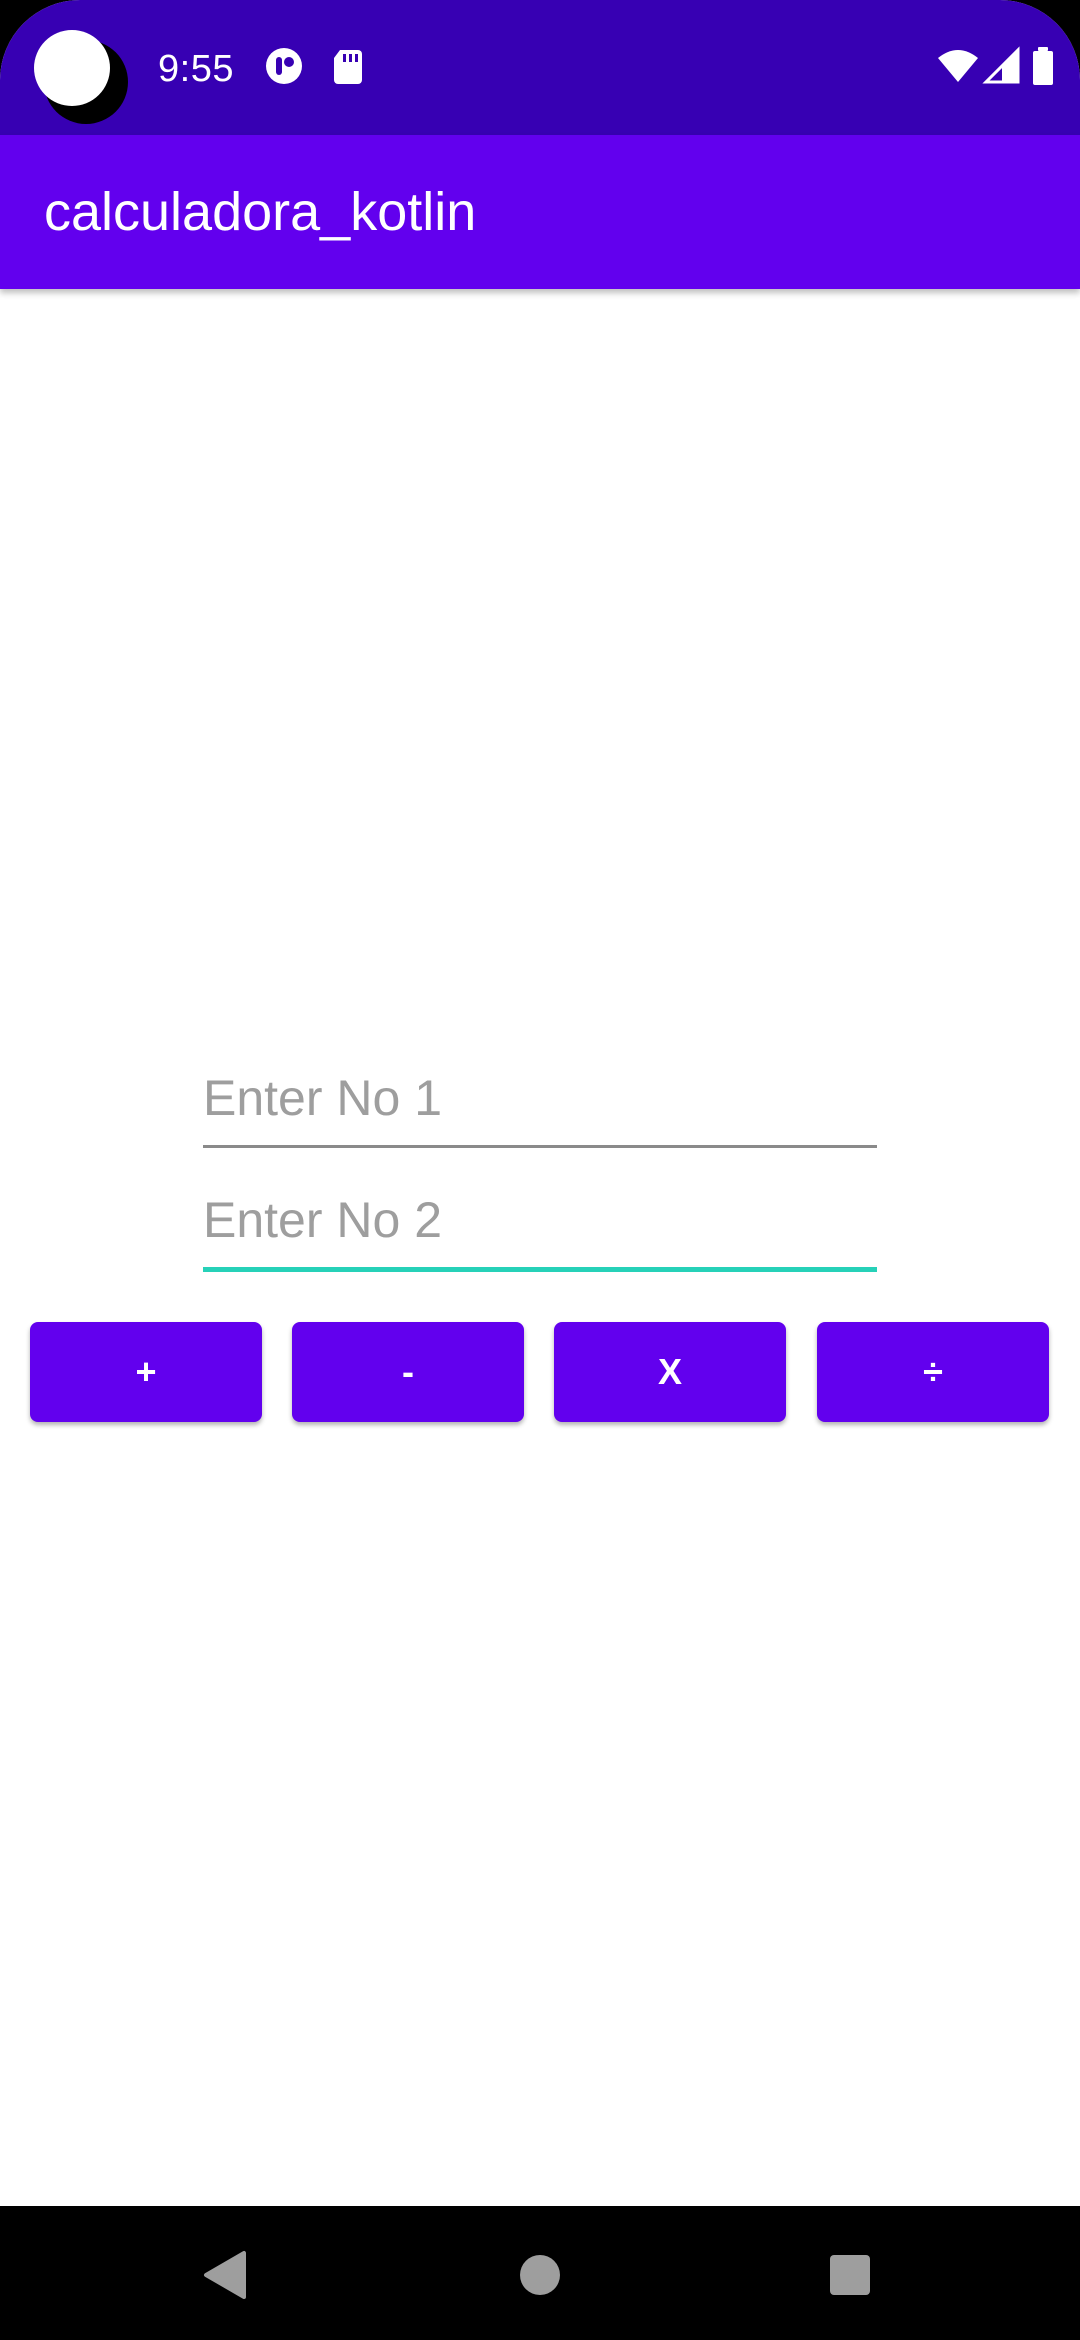 Image resolution: width=1080 pixels, height=2340 pixels. What do you see at coordinates (958, 66) in the screenshot?
I see `wifi-icon` at bounding box center [958, 66].